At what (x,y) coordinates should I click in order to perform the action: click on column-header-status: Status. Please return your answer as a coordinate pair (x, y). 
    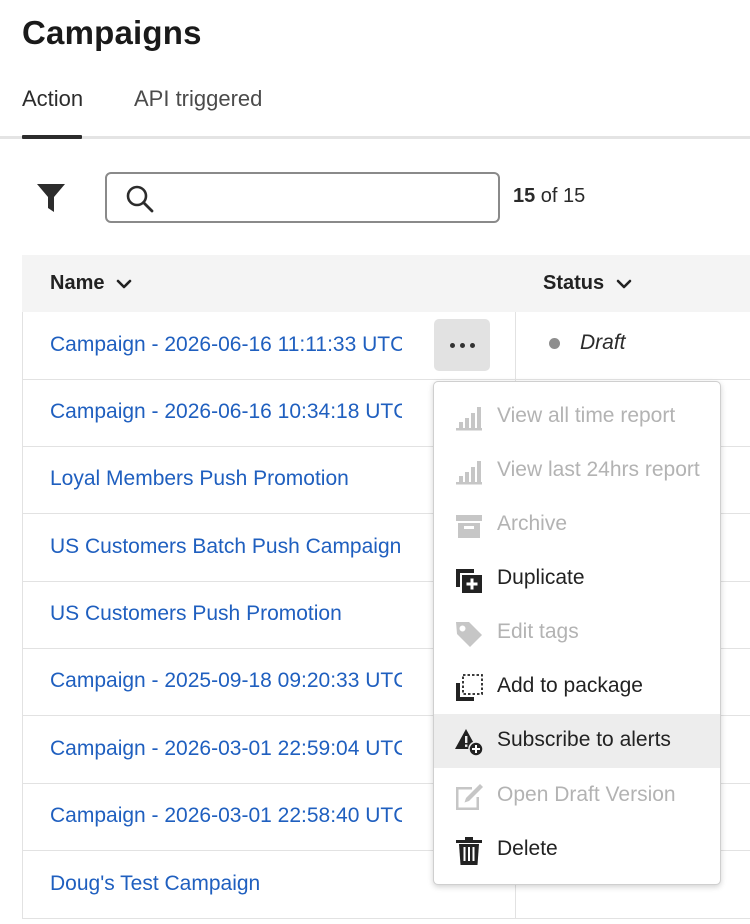
    Looking at the image, I should click on (587, 283).